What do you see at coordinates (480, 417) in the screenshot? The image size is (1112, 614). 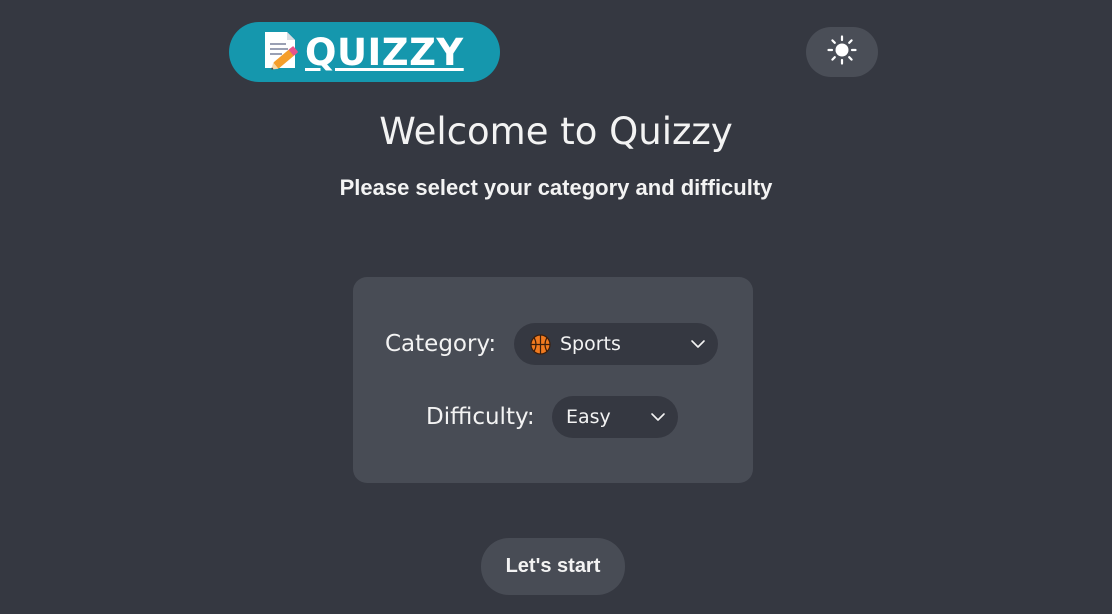 I see `difficulty-label: Difficulty:` at bounding box center [480, 417].